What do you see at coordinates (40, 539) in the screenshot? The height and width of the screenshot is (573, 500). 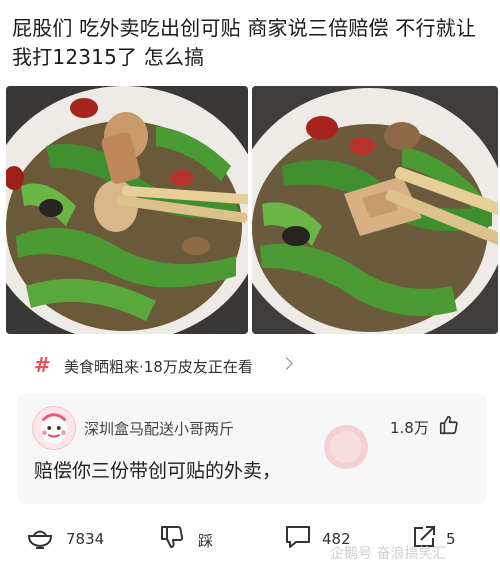 I see `bowl-icon` at bounding box center [40, 539].